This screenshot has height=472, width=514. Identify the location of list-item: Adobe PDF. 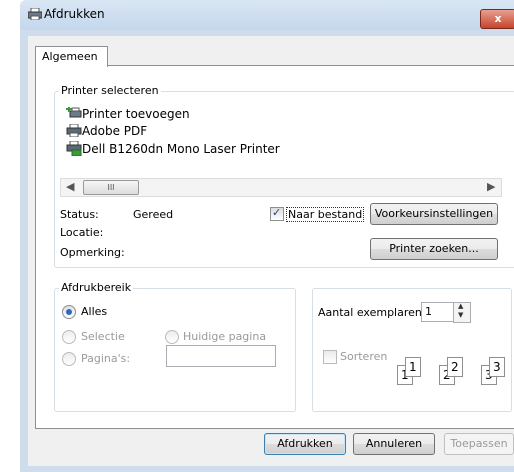
(107, 130).